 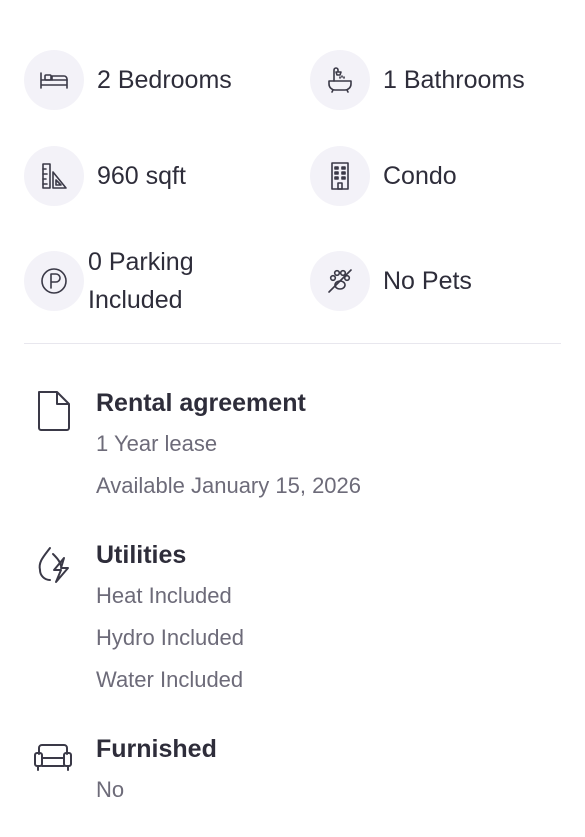 I want to click on feature-label: No Pets, so click(x=427, y=281).